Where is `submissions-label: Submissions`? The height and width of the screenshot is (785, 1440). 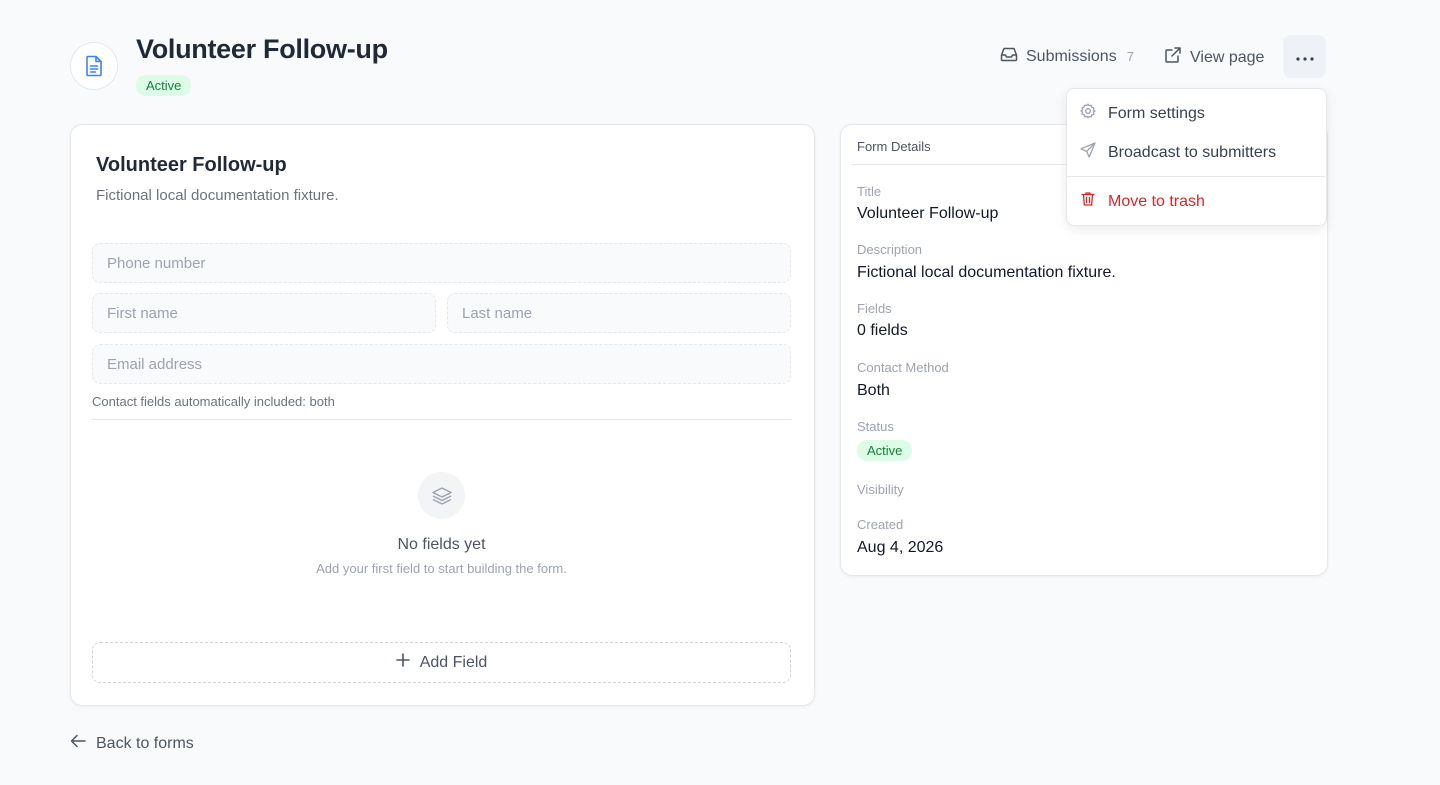
submissions-label: Submissions is located at coordinates (1071, 56).